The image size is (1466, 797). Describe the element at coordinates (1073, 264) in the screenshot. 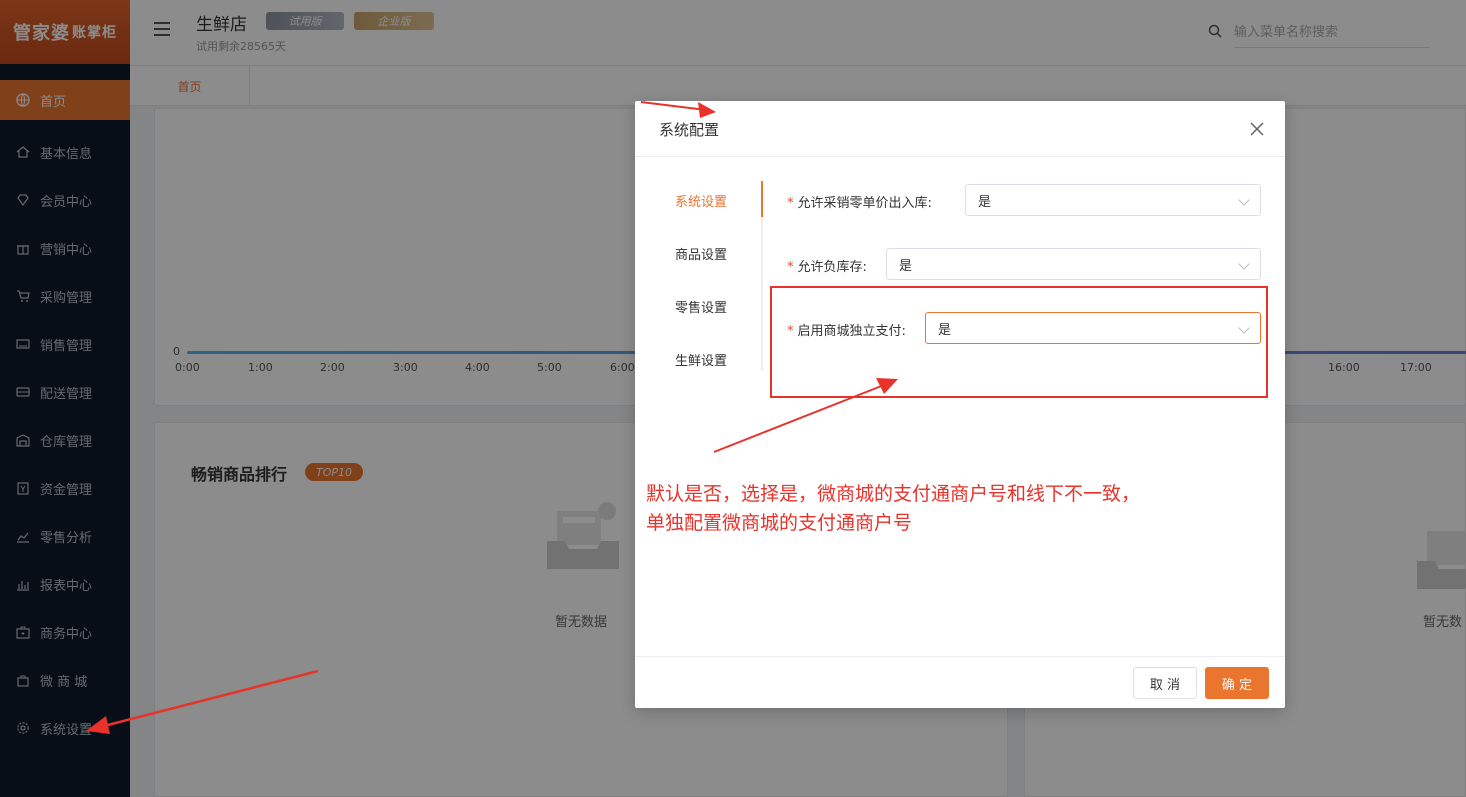

I see `negative-stock-select: 是` at that location.